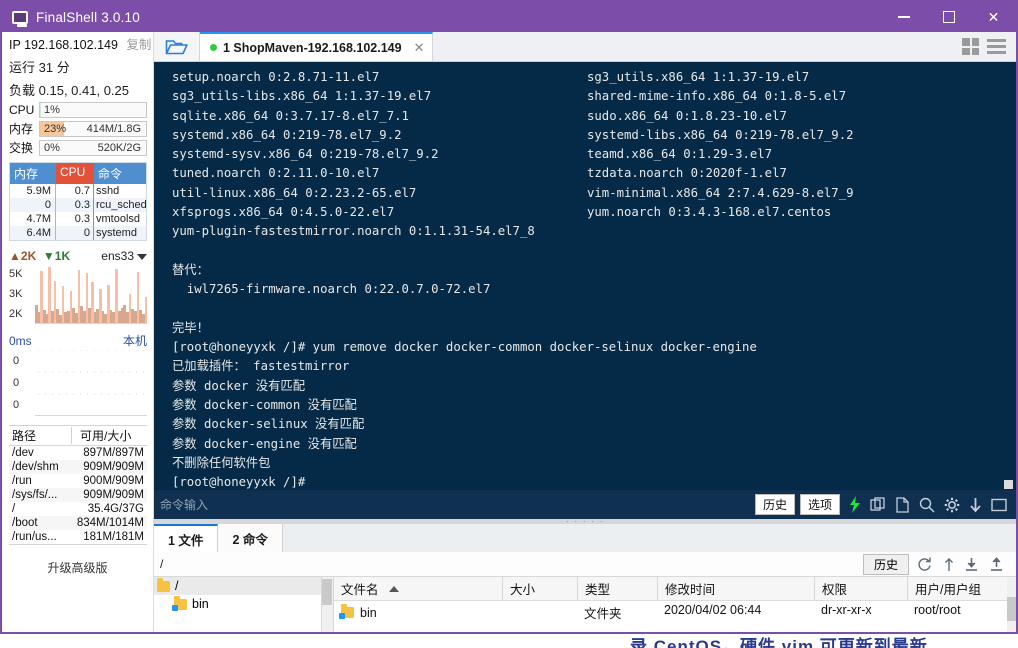 This screenshot has height=648, width=1018. I want to click on disk-path: /run, so click(22, 481).